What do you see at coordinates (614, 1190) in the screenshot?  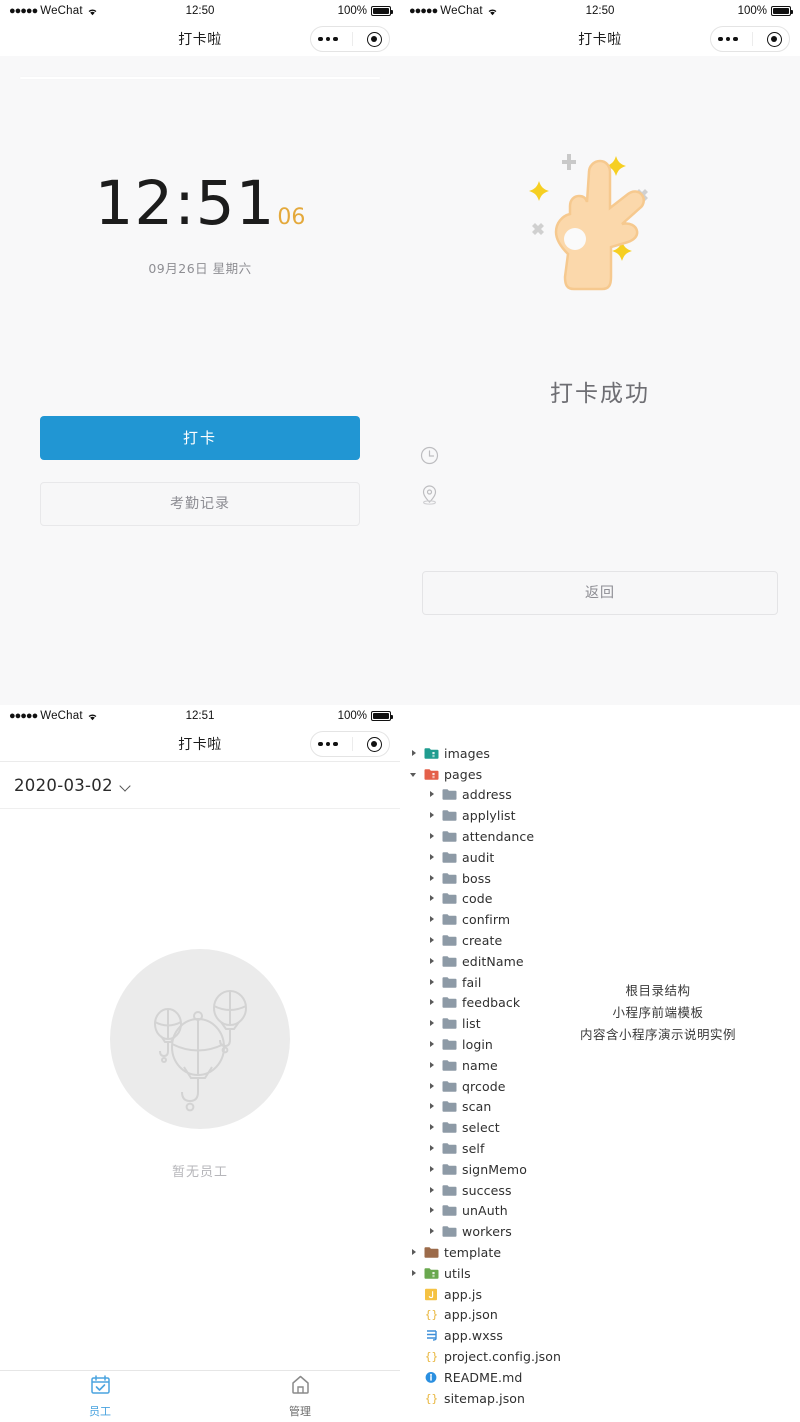 I see `file-tree-item: success` at bounding box center [614, 1190].